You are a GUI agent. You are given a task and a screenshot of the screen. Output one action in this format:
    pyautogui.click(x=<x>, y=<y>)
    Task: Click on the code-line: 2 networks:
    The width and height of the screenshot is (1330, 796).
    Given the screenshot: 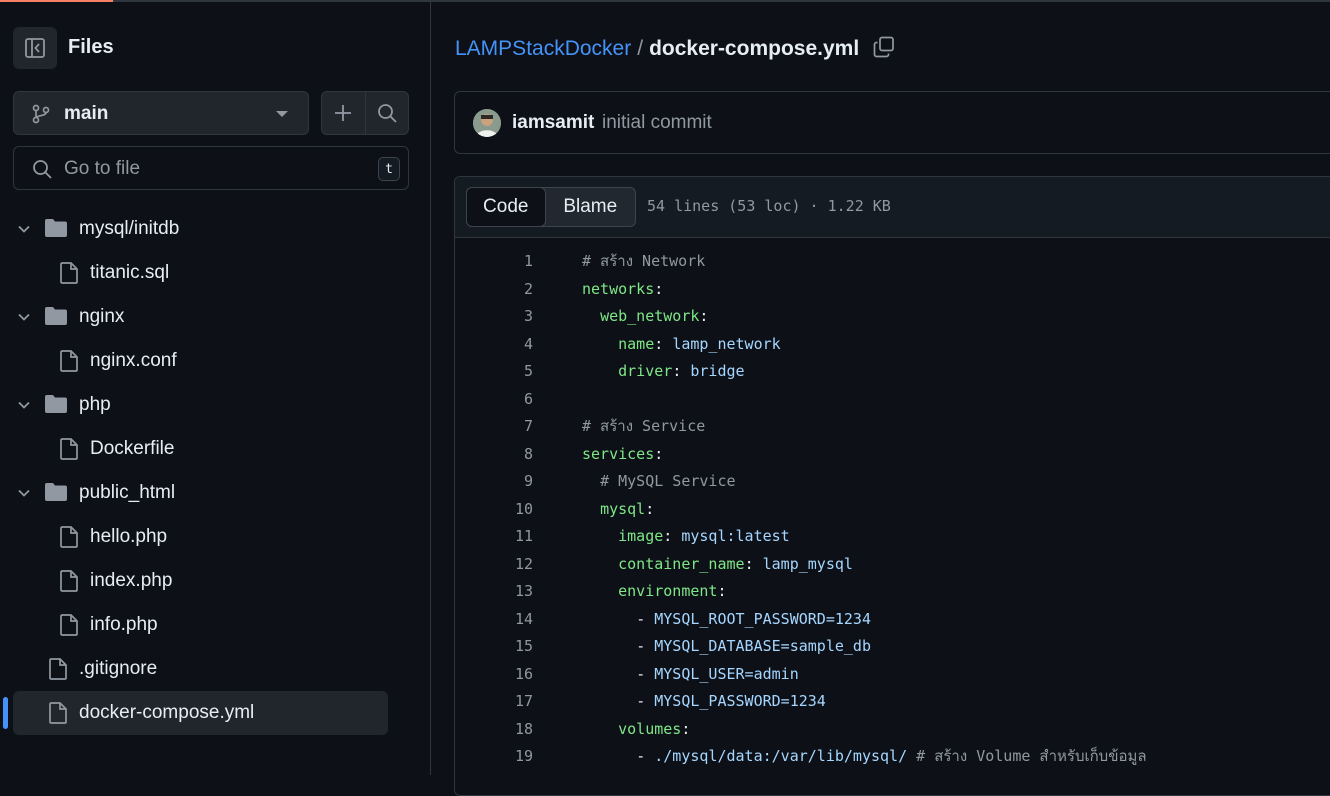 What is the action you would take?
    pyautogui.click(x=892, y=293)
    